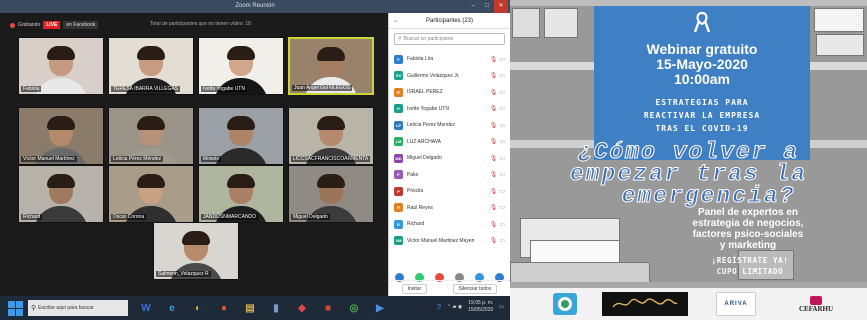 This screenshot has height=320, width=867. Describe the element at coordinates (241, 136) in the screenshot. I see `video-tile: Moisés` at that location.